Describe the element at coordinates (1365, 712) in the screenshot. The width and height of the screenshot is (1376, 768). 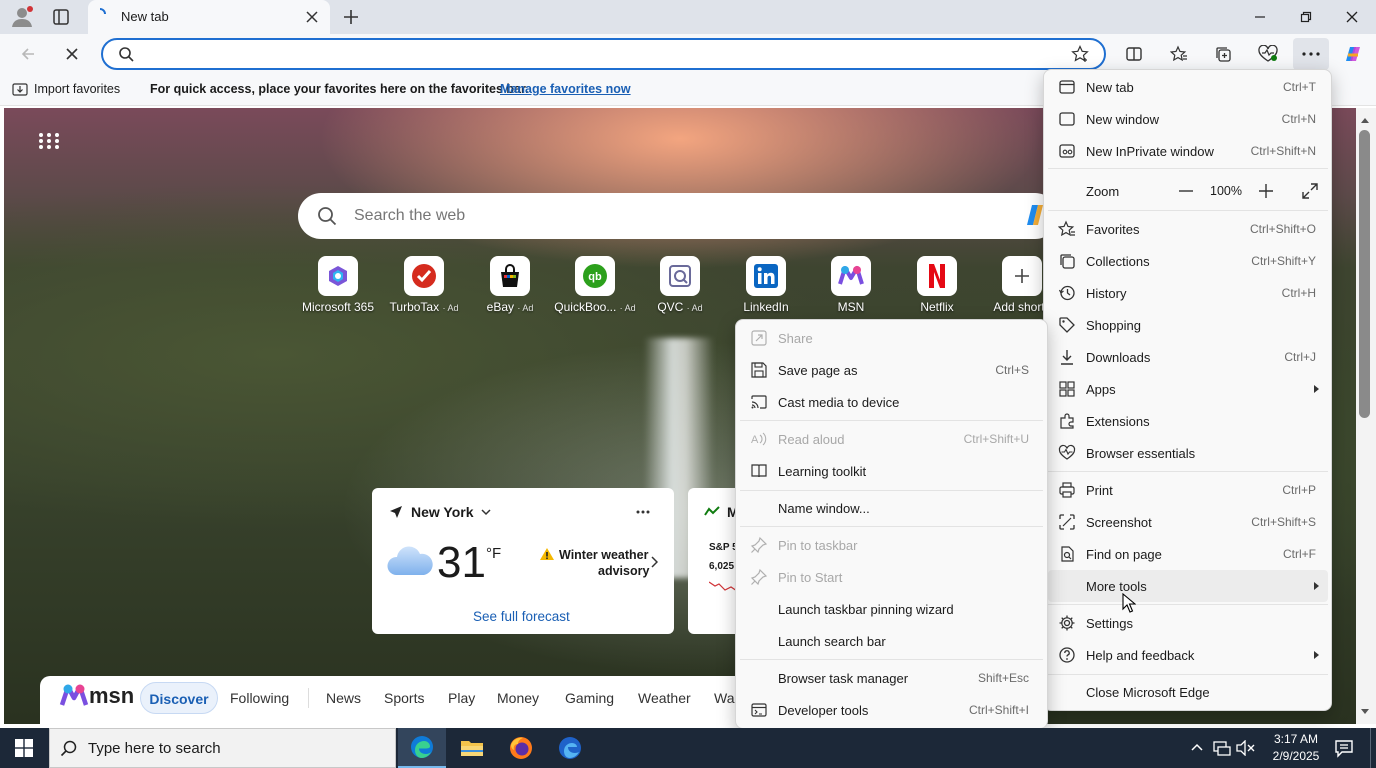
I see `scroll-down-icon` at that location.